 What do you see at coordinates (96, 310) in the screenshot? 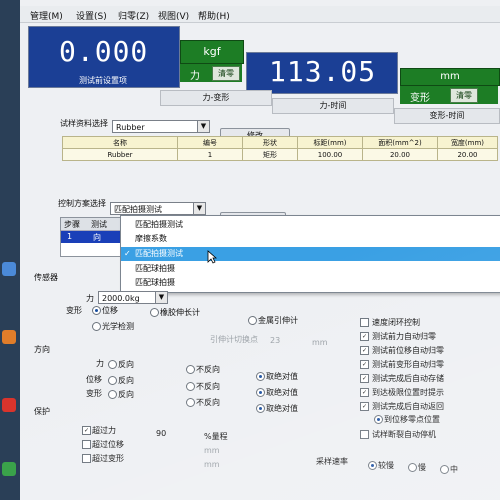
I see `position-radio` at bounding box center [96, 310].